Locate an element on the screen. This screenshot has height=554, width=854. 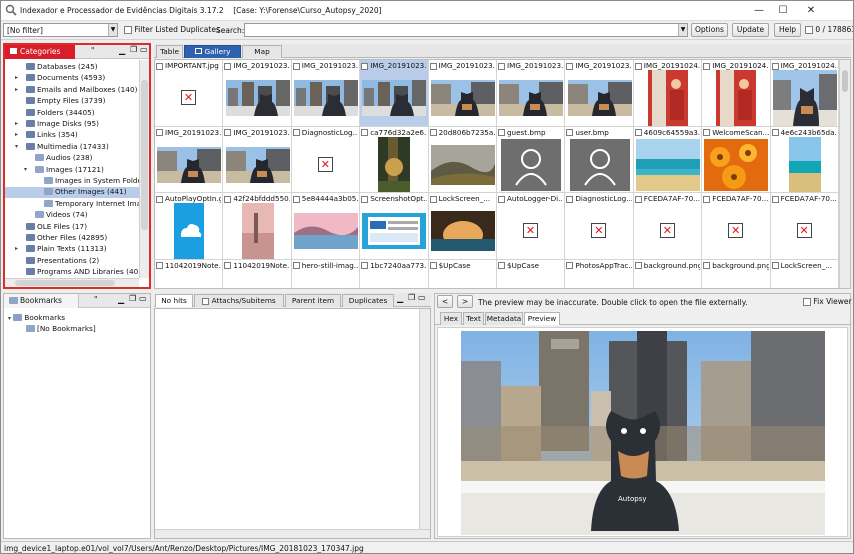
next-button: > is located at coordinates (465, 301).